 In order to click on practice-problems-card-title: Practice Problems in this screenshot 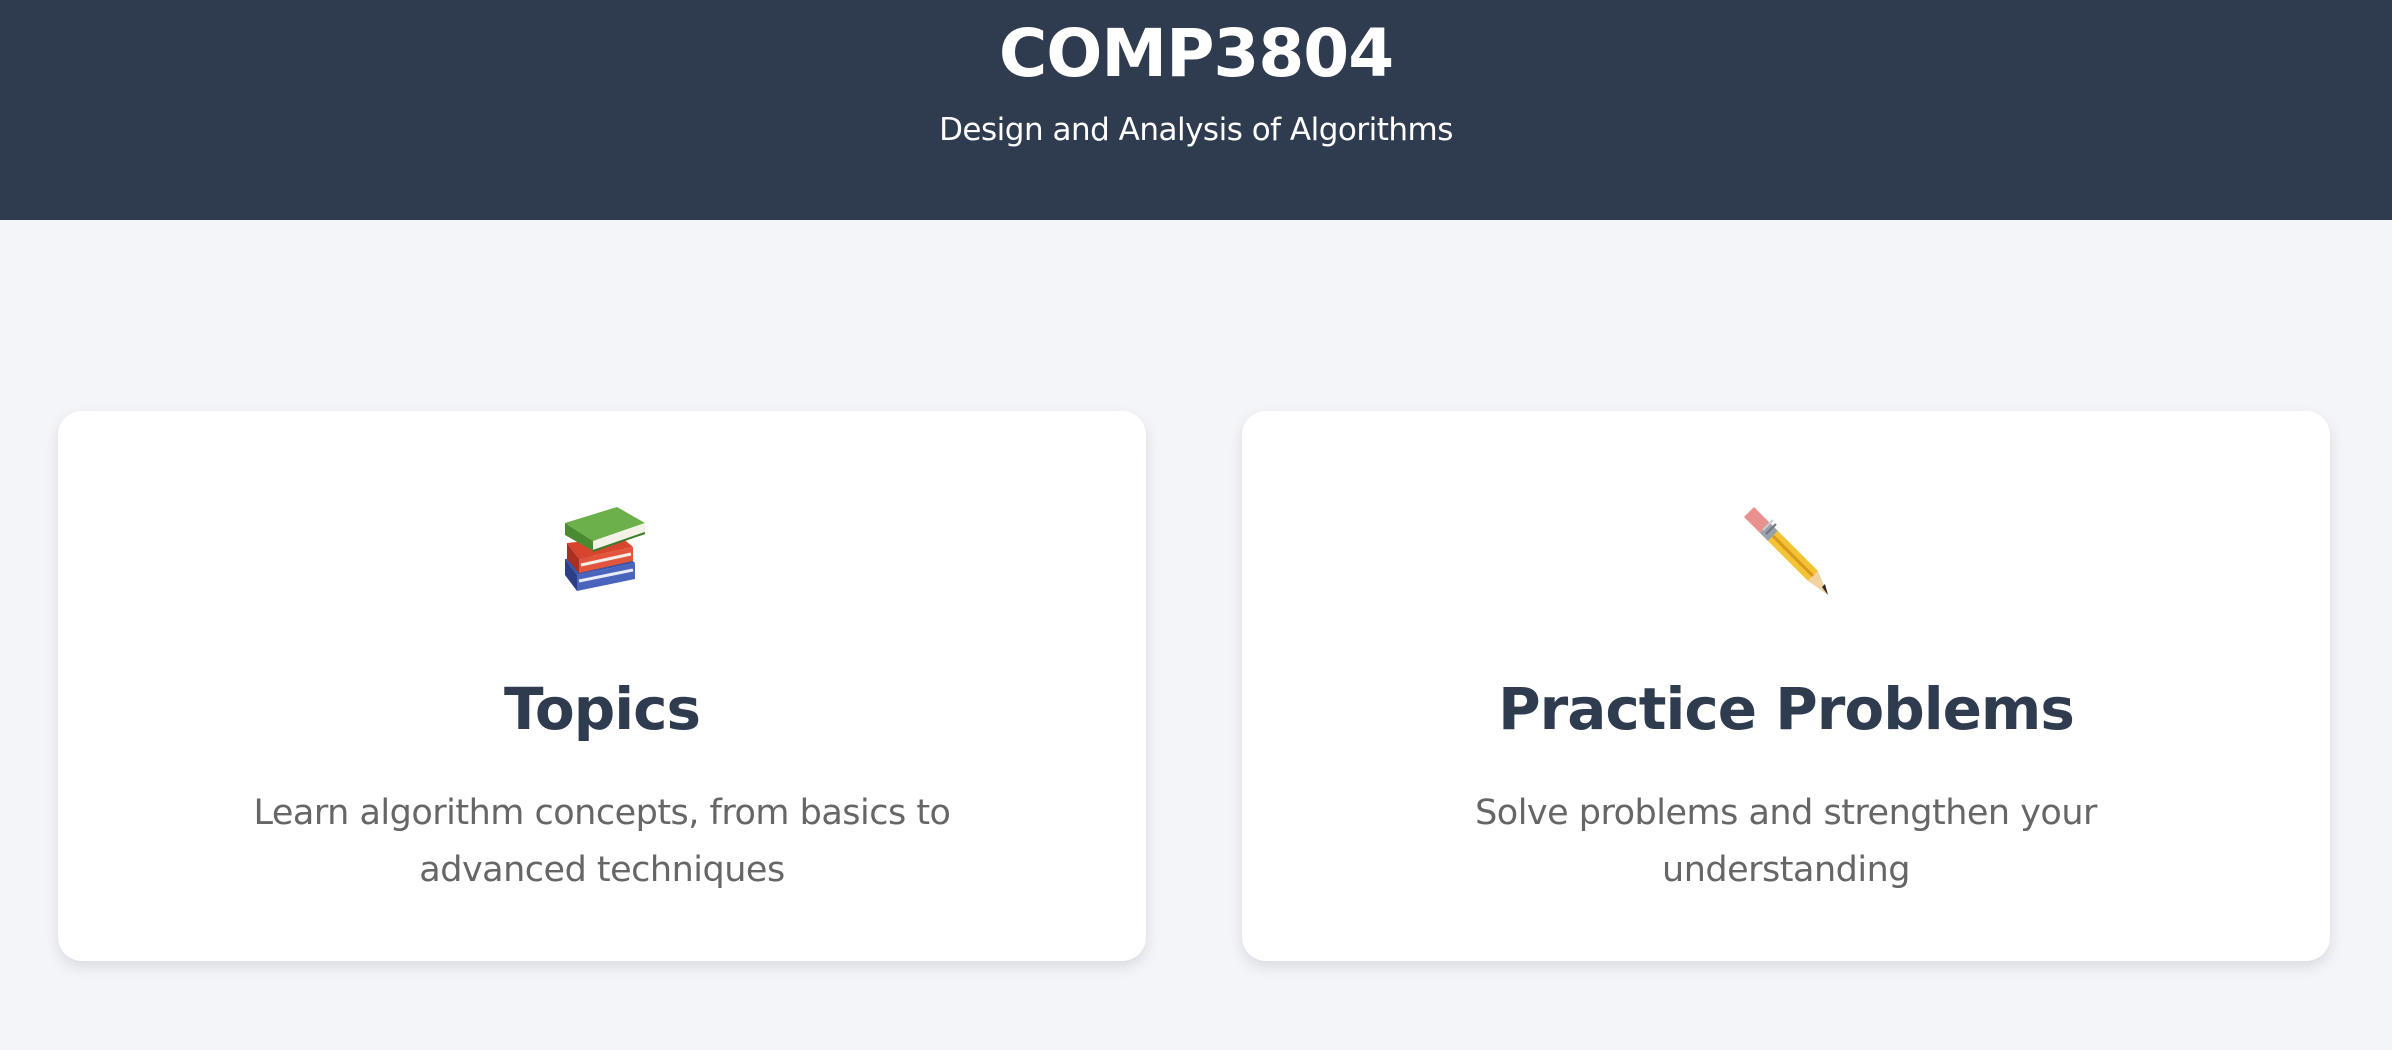, I will do `click(1786, 709)`.